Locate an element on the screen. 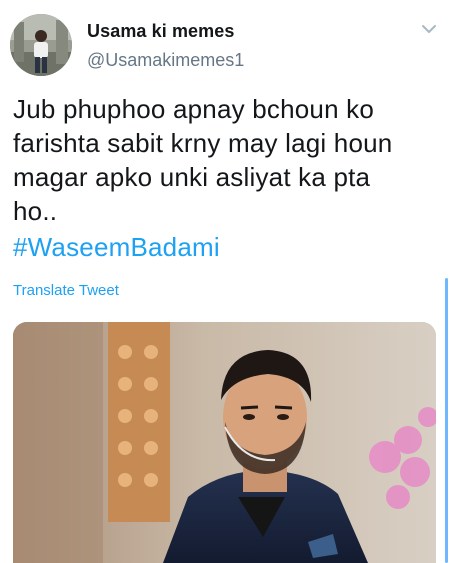  user-handle: @Usamakimemes1 is located at coordinates (165, 60).